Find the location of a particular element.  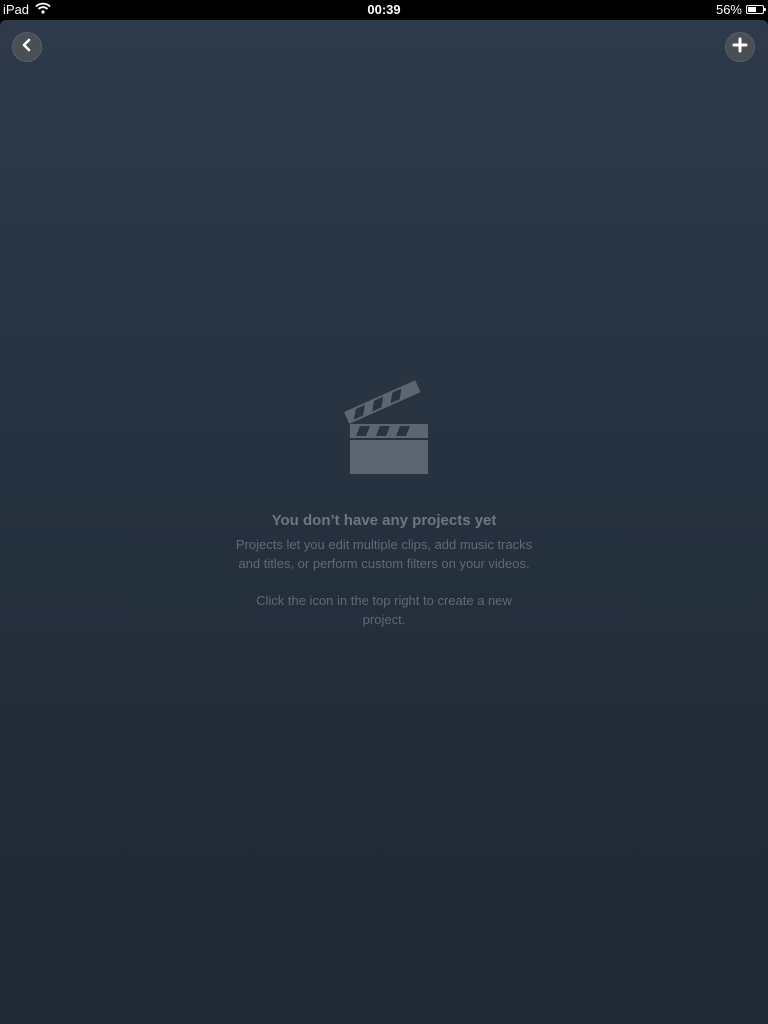

status-bar: iPad 00:39 56% is located at coordinates (384, 10).